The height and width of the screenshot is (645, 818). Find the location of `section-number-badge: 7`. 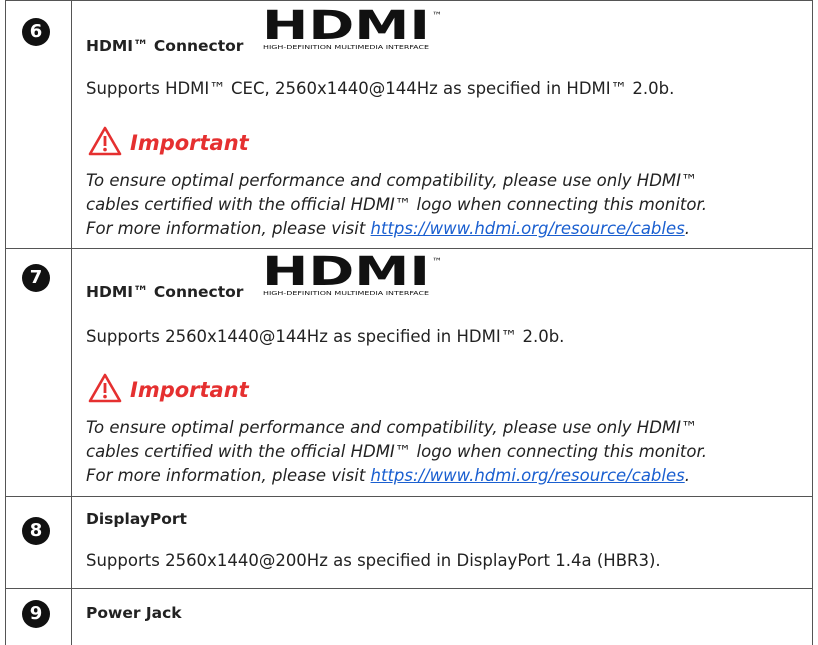

section-number-badge: 7 is located at coordinates (36, 278).